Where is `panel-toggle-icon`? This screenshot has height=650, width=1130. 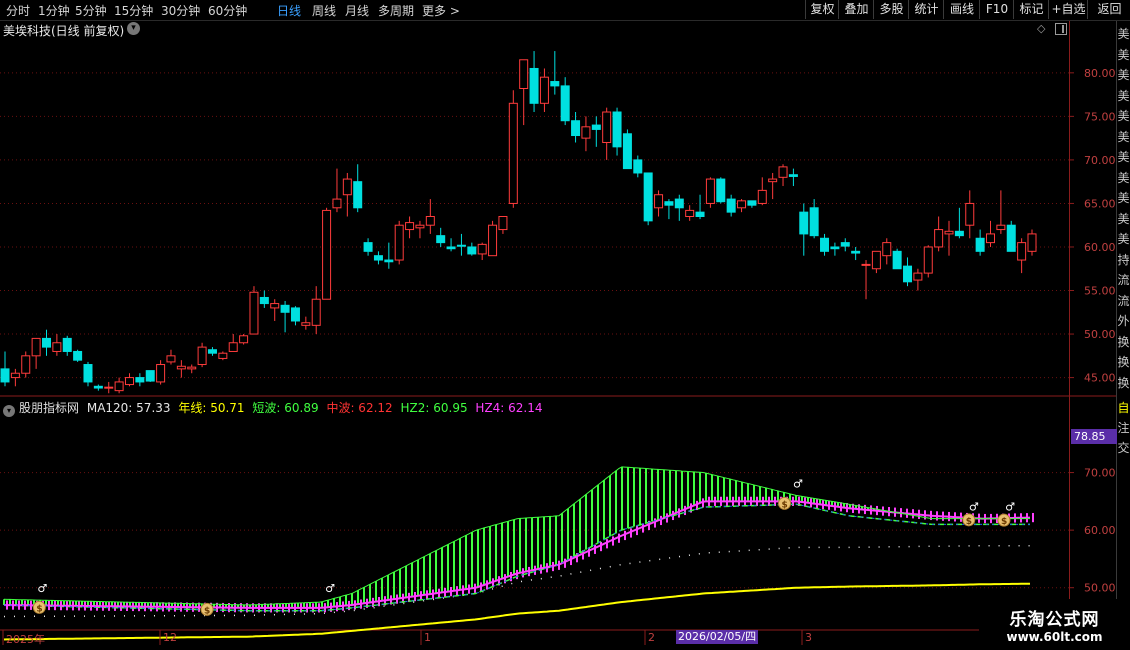
panel-toggle-icon is located at coordinates (1061, 29).